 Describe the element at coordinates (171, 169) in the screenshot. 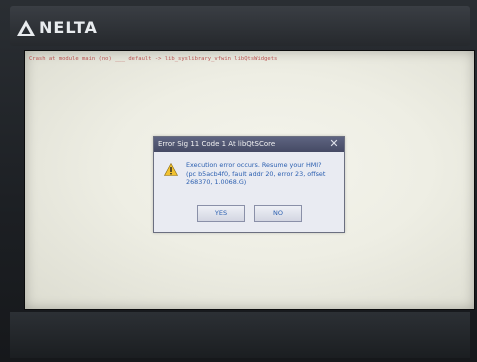

I see `warning-icon` at that location.